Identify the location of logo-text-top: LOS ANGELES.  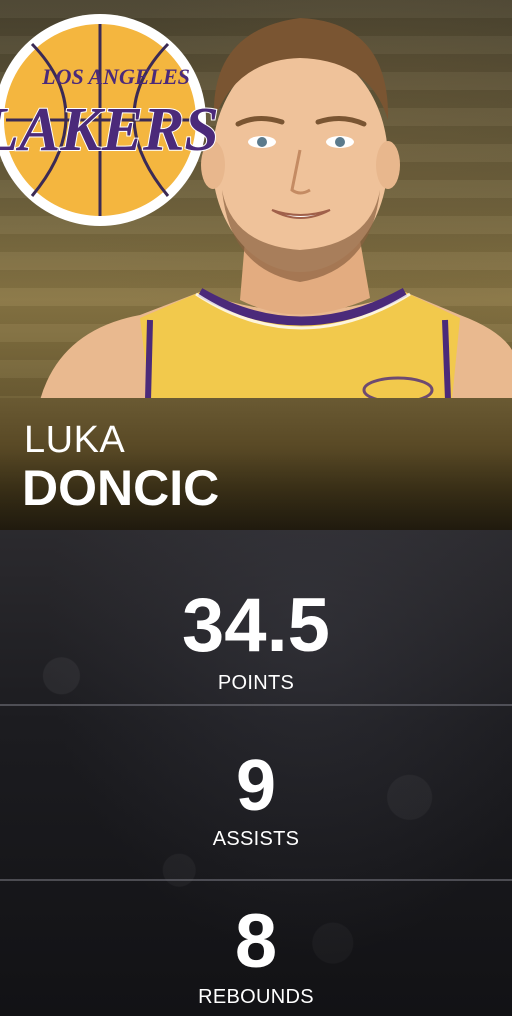
(115, 76).